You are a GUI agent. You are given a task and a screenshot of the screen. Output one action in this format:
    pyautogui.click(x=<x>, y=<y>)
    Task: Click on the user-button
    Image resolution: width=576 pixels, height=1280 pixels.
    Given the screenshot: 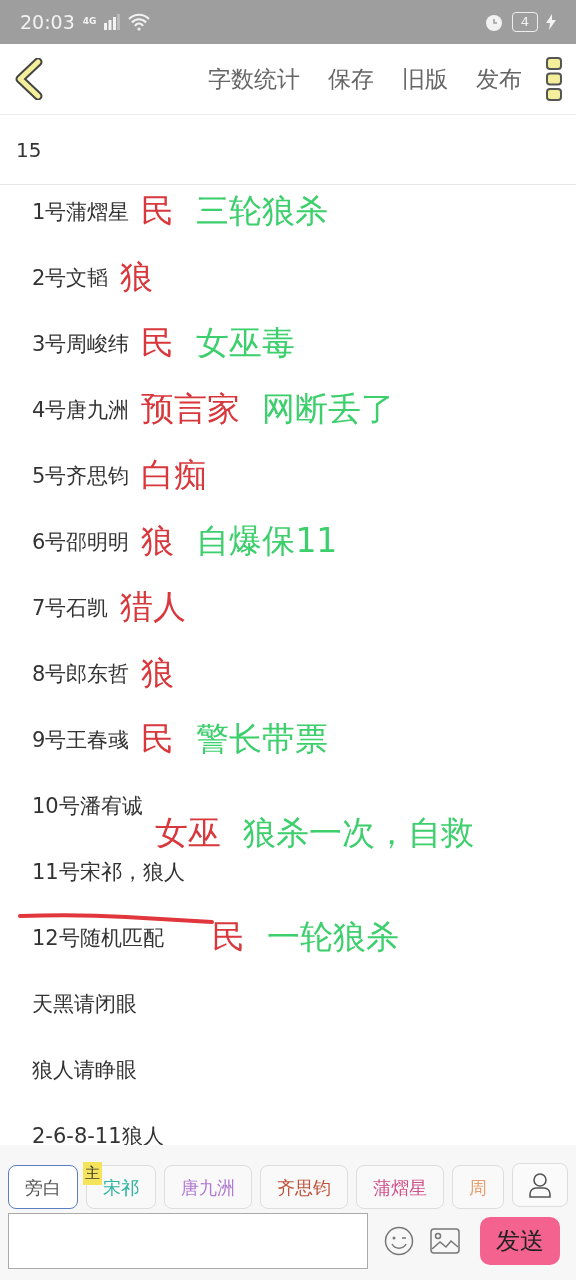 What is the action you would take?
    pyautogui.click(x=540, y=1185)
    